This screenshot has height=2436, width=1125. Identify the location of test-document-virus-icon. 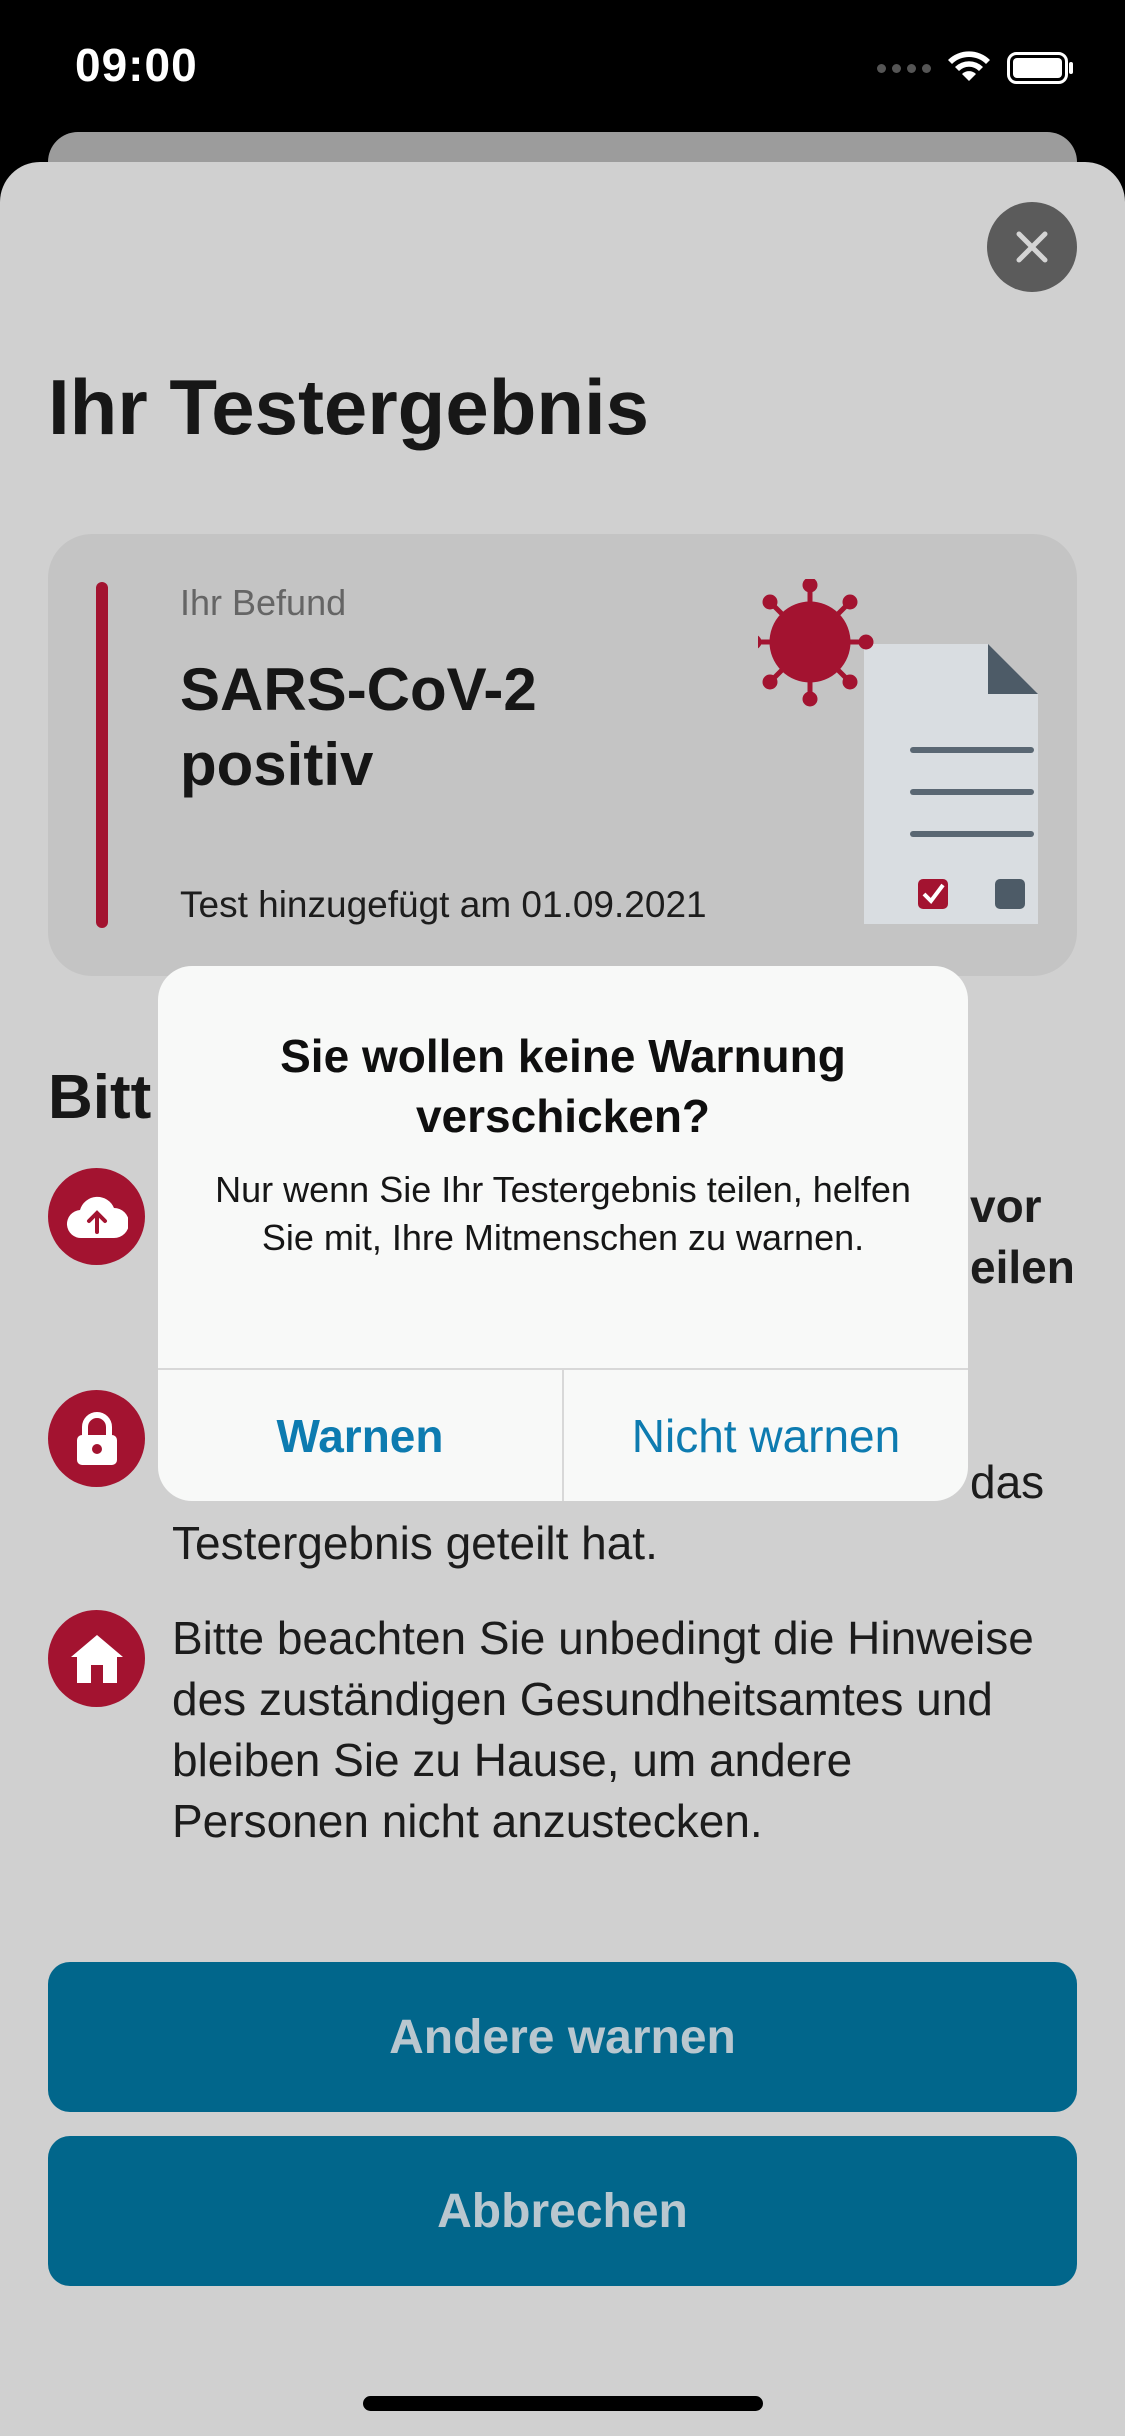
(898, 751).